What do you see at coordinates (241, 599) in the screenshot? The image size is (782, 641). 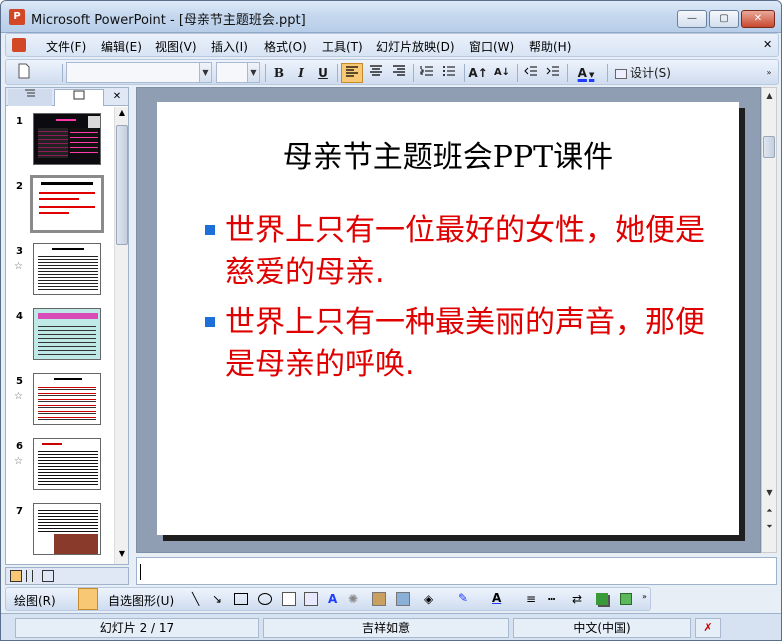 I see `rectangle-tool-icon` at bounding box center [241, 599].